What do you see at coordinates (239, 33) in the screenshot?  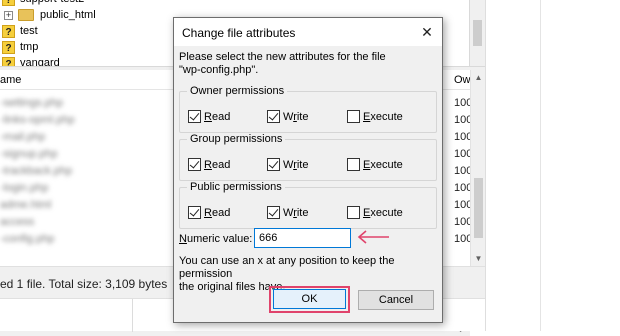 I see `dialog-title: Change file attributes` at bounding box center [239, 33].